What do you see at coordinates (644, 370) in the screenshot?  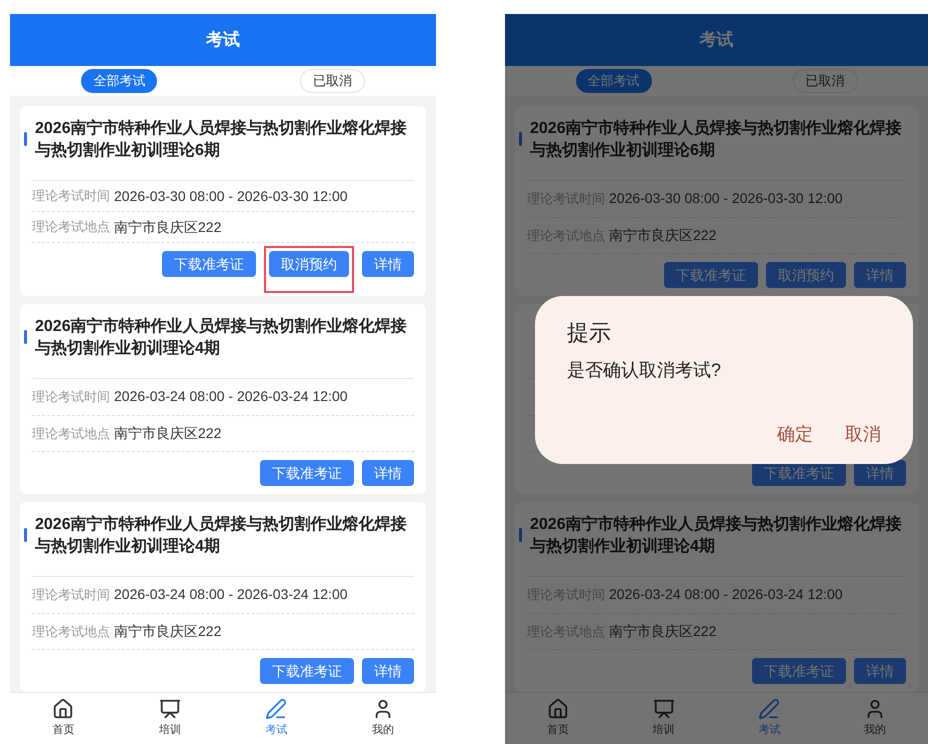 I see `dialog-message: 是否确认取消考试?` at bounding box center [644, 370].